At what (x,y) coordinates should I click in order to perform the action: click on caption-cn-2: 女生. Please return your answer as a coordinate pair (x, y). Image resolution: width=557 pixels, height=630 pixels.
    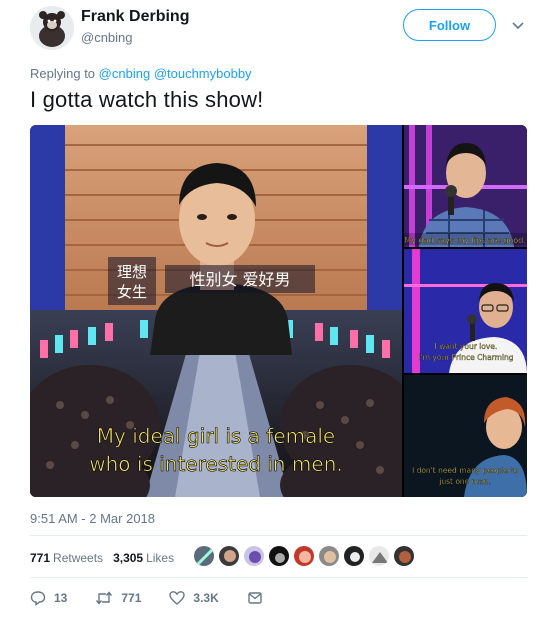
    Looking at the image, I should click on (132, 292).